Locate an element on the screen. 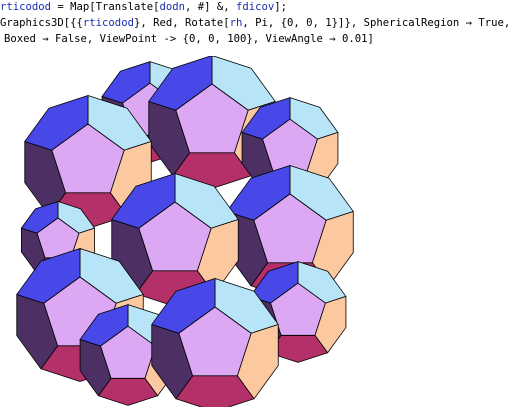  code-token: , #] &, is located at coordinates (210, 7).